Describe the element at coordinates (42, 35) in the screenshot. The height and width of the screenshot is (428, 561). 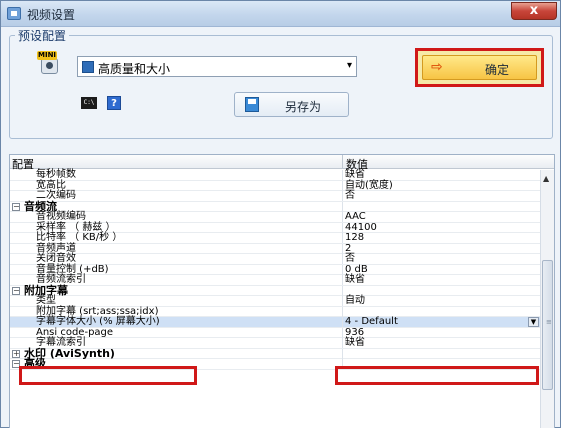
I see `preset-group-label: 预设配置` at that location.